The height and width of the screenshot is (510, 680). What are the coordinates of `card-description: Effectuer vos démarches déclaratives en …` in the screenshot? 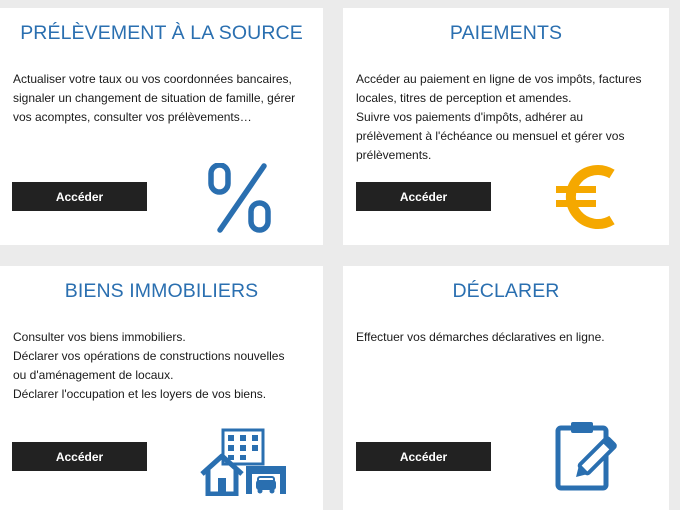 It's located at (507, 337).